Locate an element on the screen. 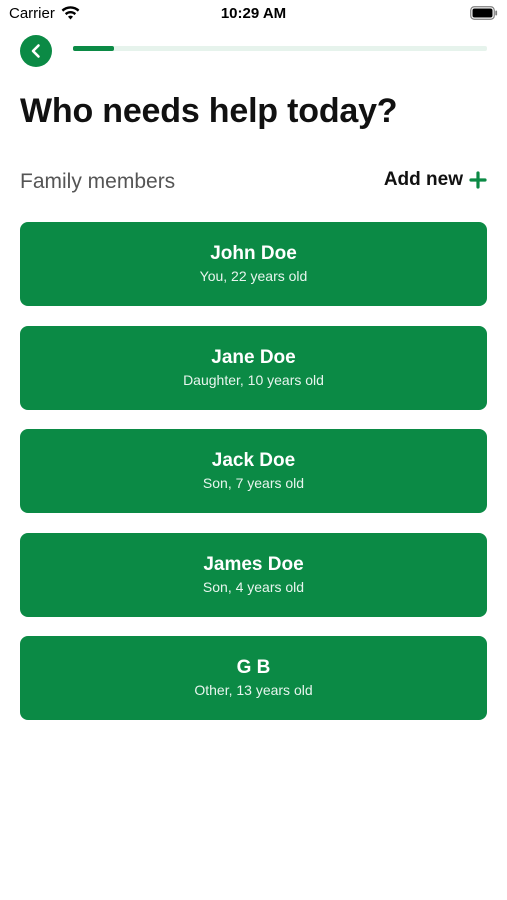  add-new-label: Add new is located at coordinates (423, 179).